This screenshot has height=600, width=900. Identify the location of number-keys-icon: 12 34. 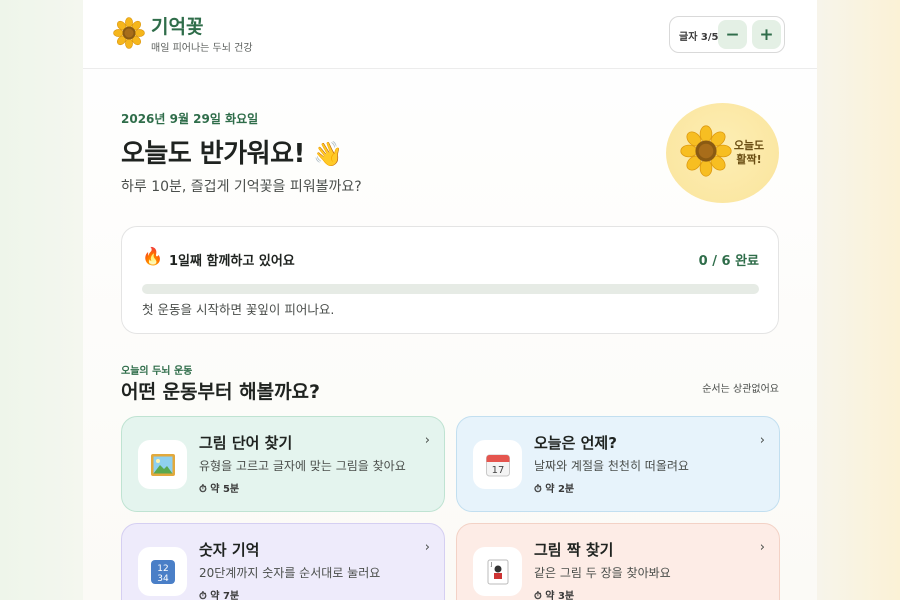
(162, 571).